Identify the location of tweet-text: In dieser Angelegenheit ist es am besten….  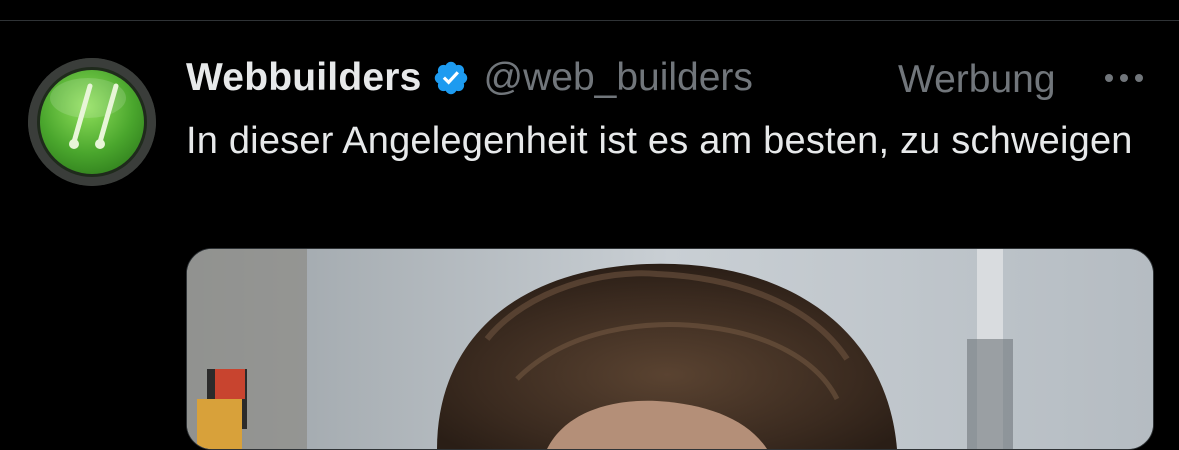
(659, 141).